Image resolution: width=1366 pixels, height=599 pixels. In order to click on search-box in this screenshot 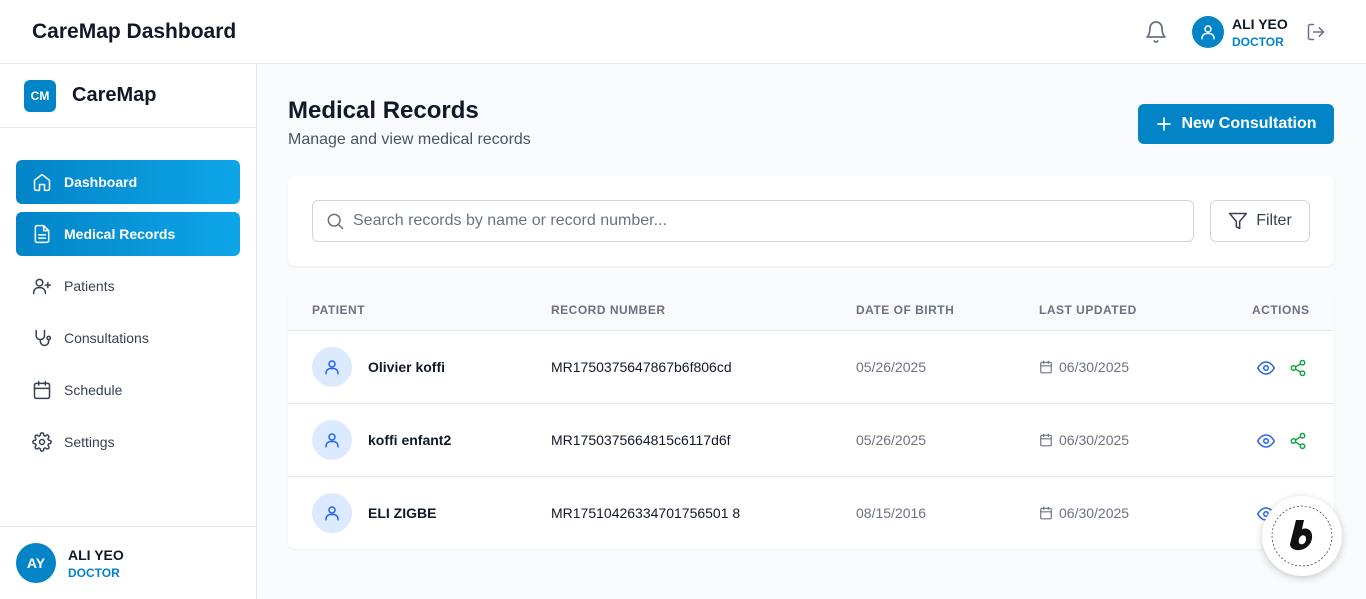, I will do `click(753, 221)`.